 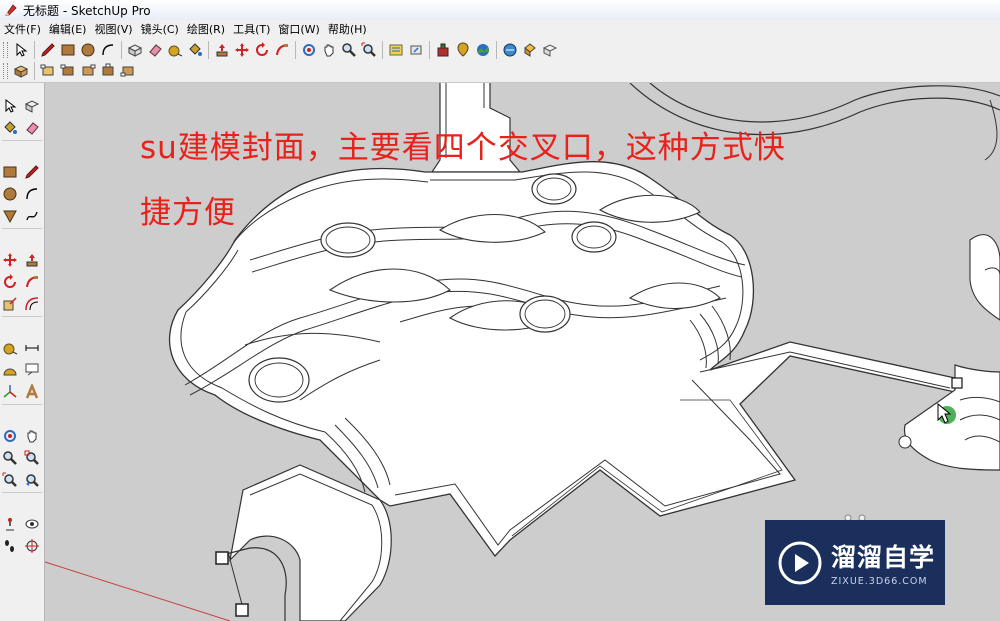 What do you see at coordinates (883, 557) in the screenshot?
I see `watermark-title: 溜溜自学` at bounding box center [883, 557].